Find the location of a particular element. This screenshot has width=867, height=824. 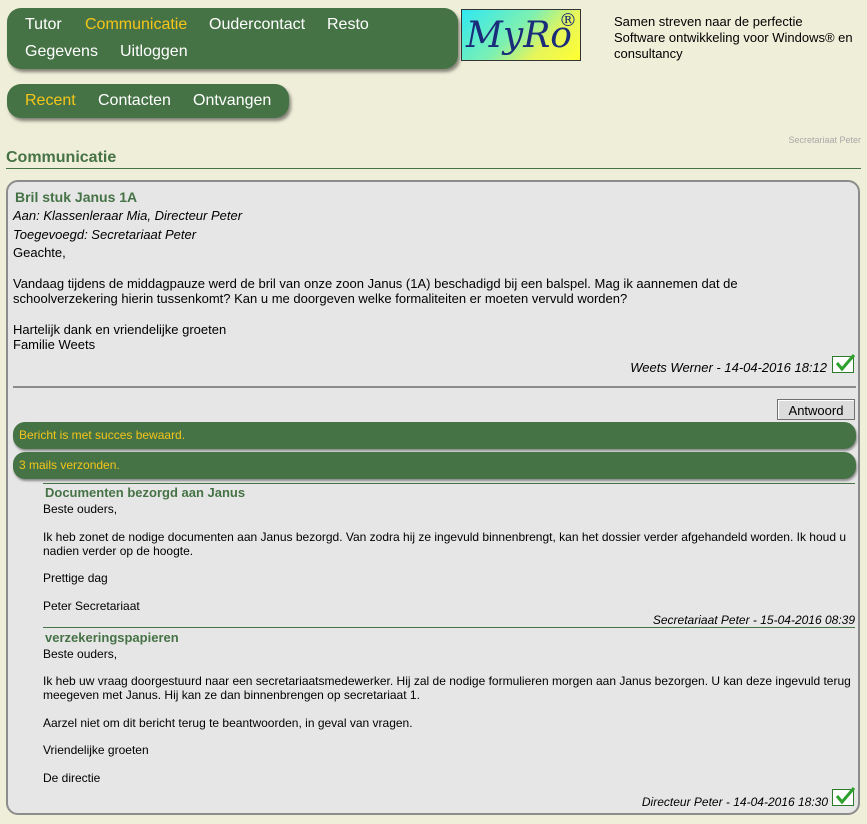

sub-nav: Recent Contacten Ontvangen is located at coordinates (148, 101).